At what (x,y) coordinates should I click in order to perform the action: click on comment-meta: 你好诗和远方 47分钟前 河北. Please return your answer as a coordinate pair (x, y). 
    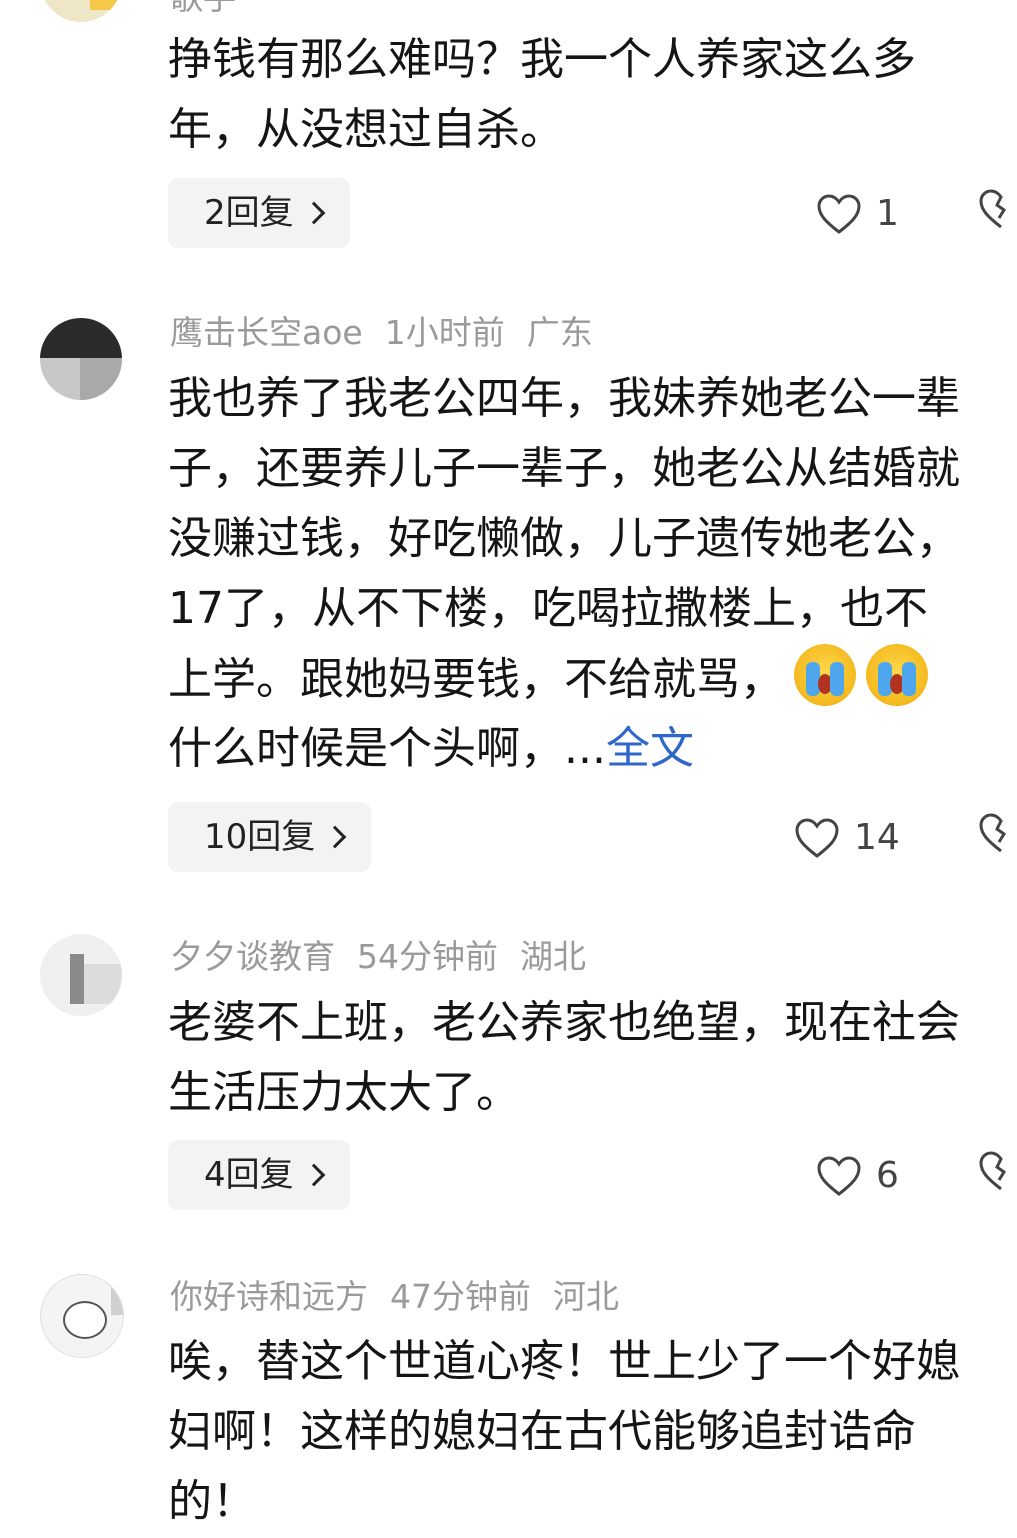
    Looking at the image, I should click on (405, 1297).